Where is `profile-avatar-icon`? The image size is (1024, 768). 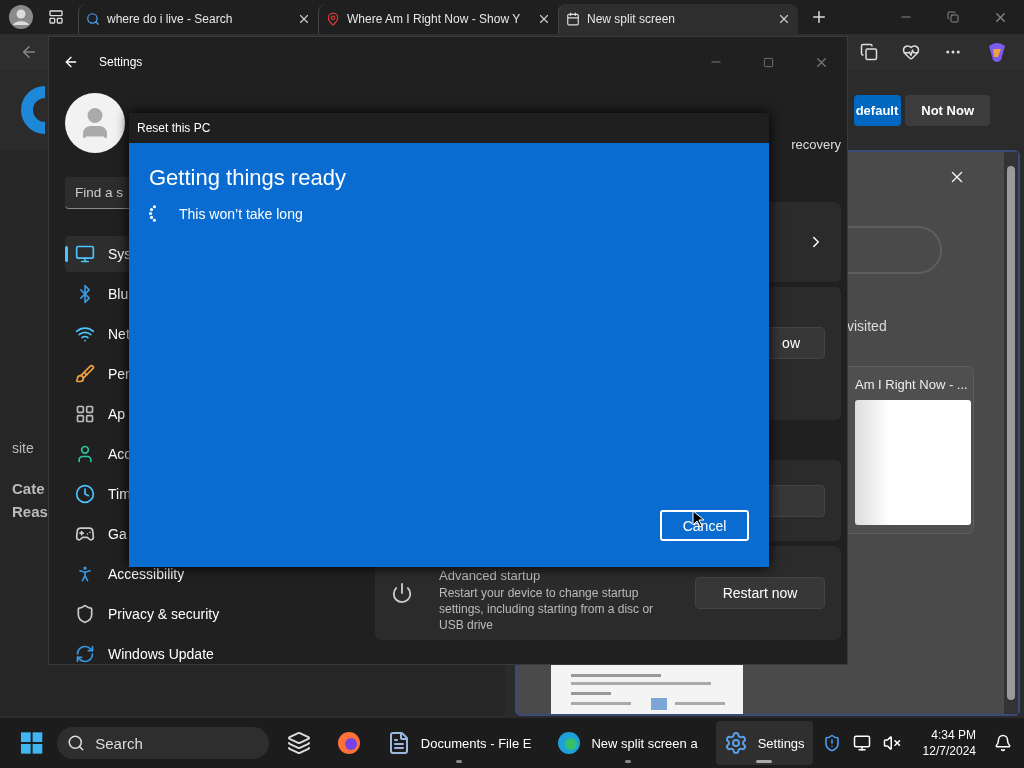 profile-avatar-icon is located at coordinates (21, 17).